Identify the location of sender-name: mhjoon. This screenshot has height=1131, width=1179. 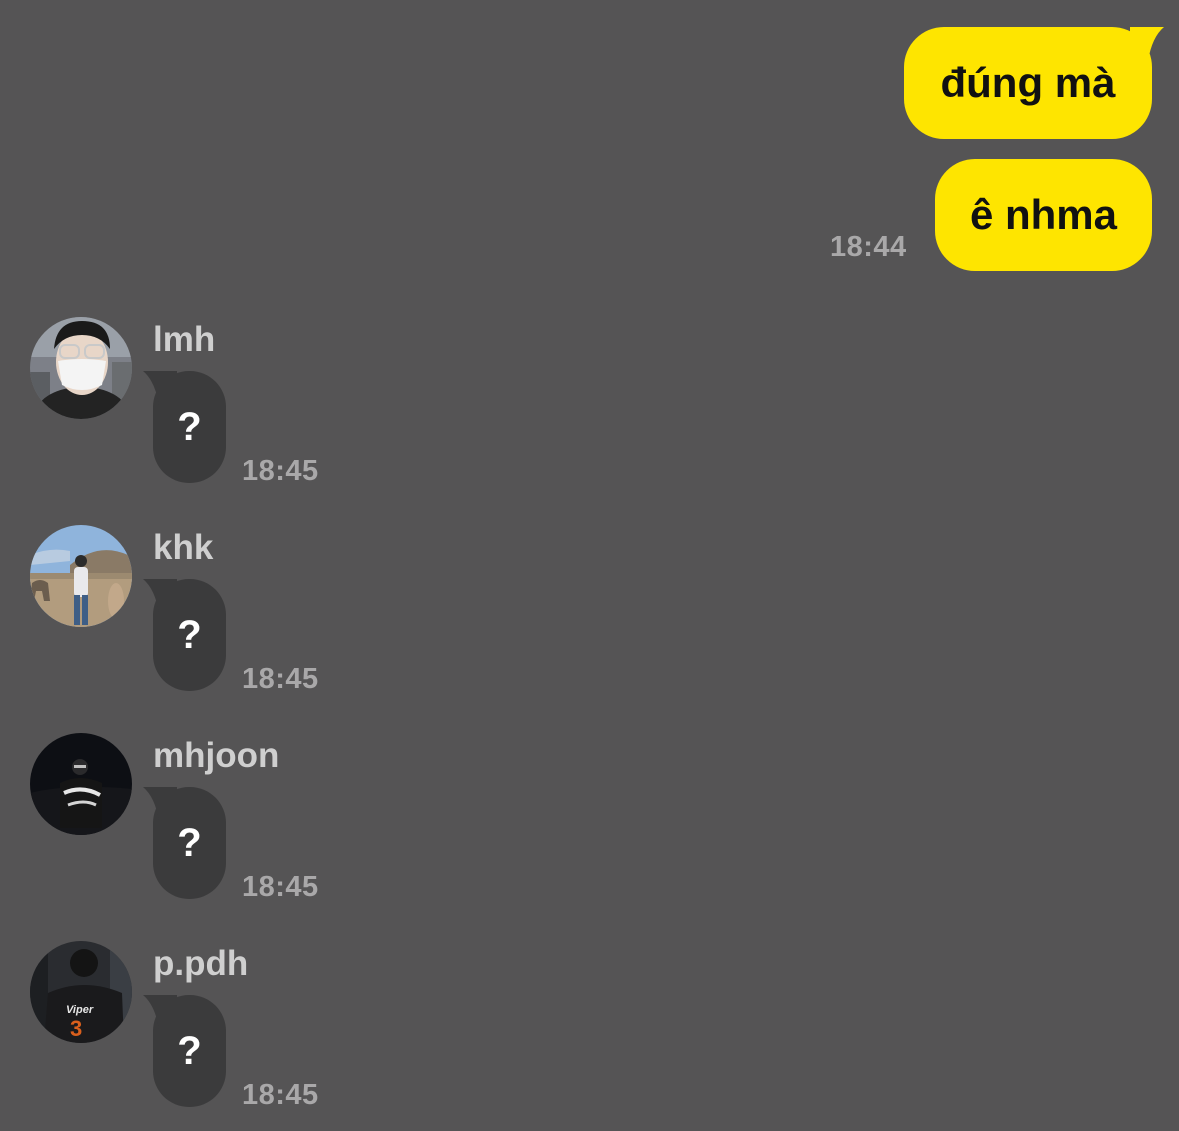
(216, 755).